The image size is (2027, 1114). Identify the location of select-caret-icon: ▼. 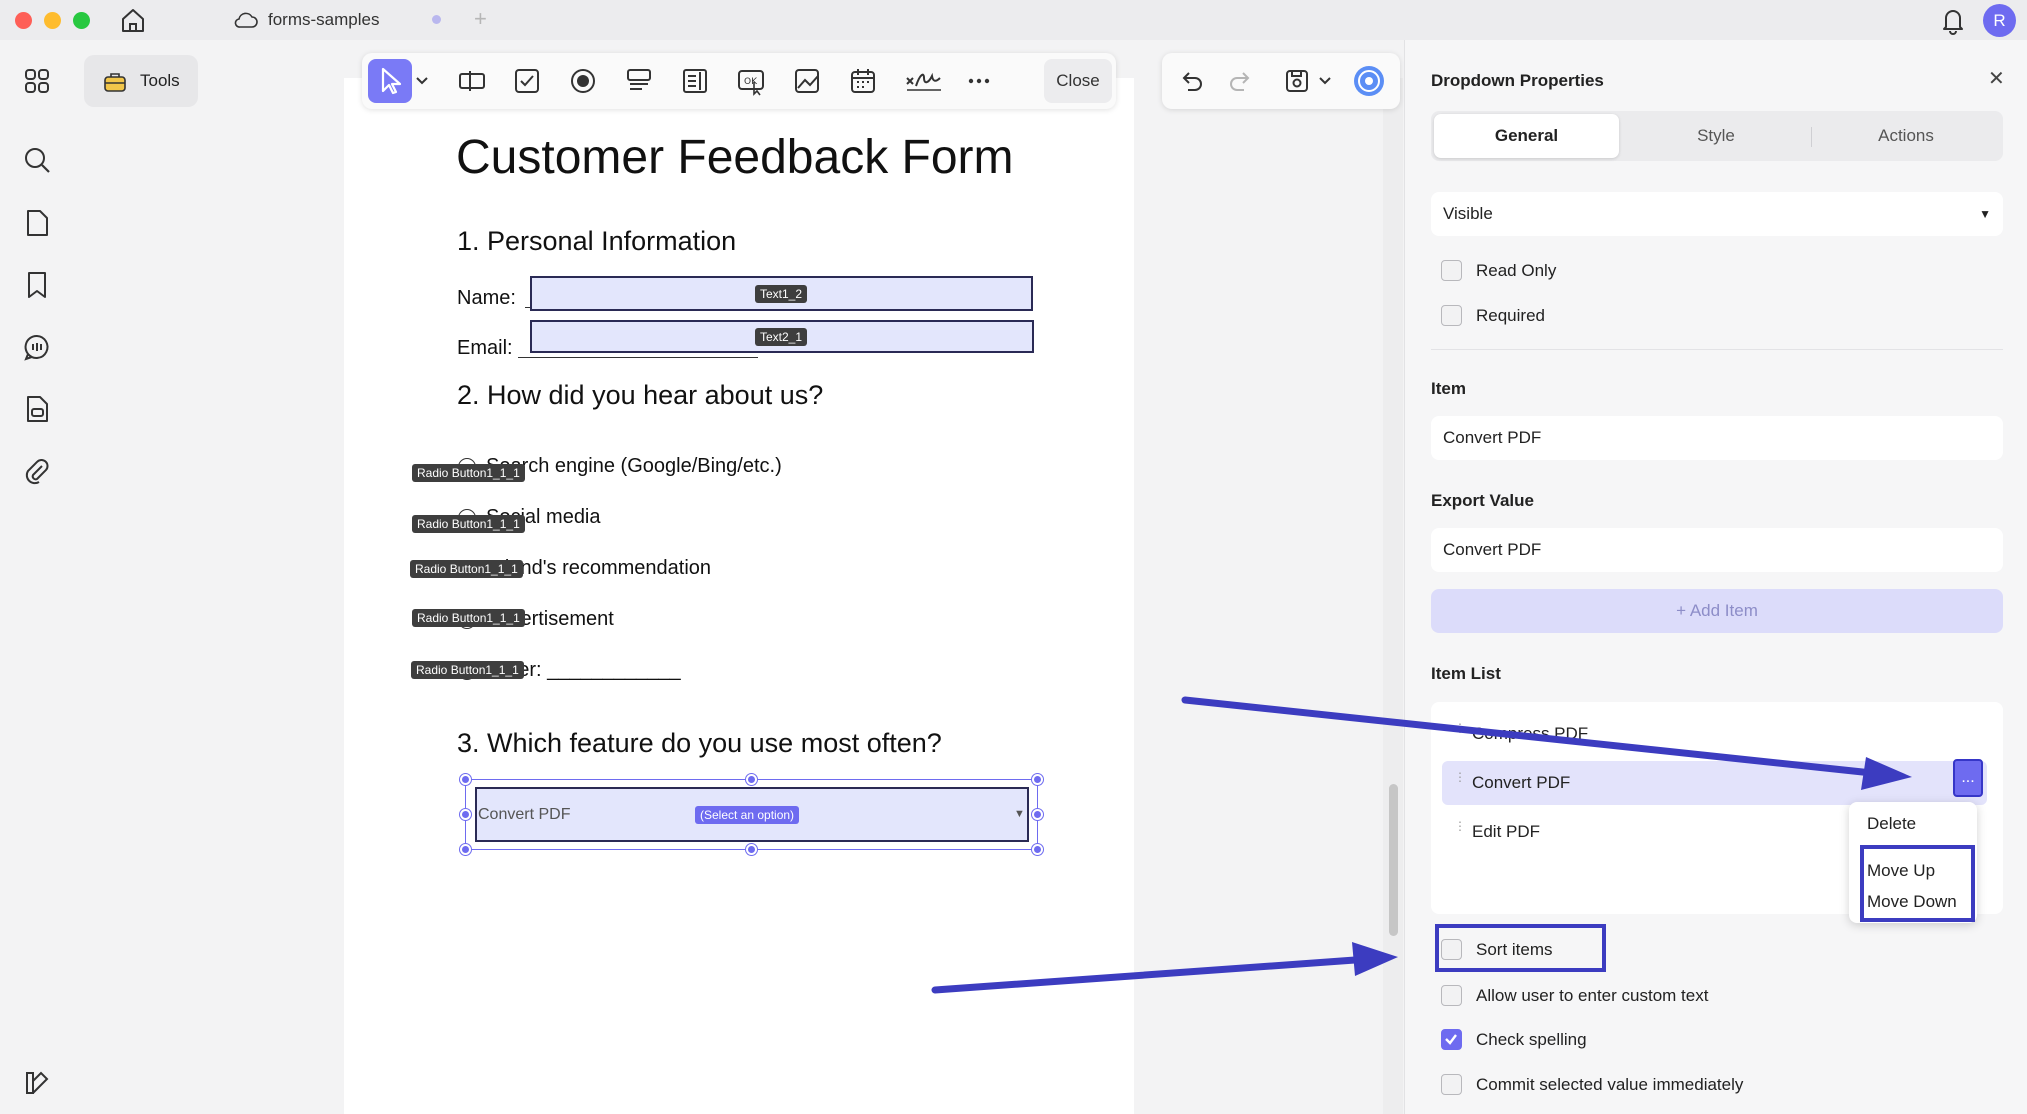
(1985, 214).